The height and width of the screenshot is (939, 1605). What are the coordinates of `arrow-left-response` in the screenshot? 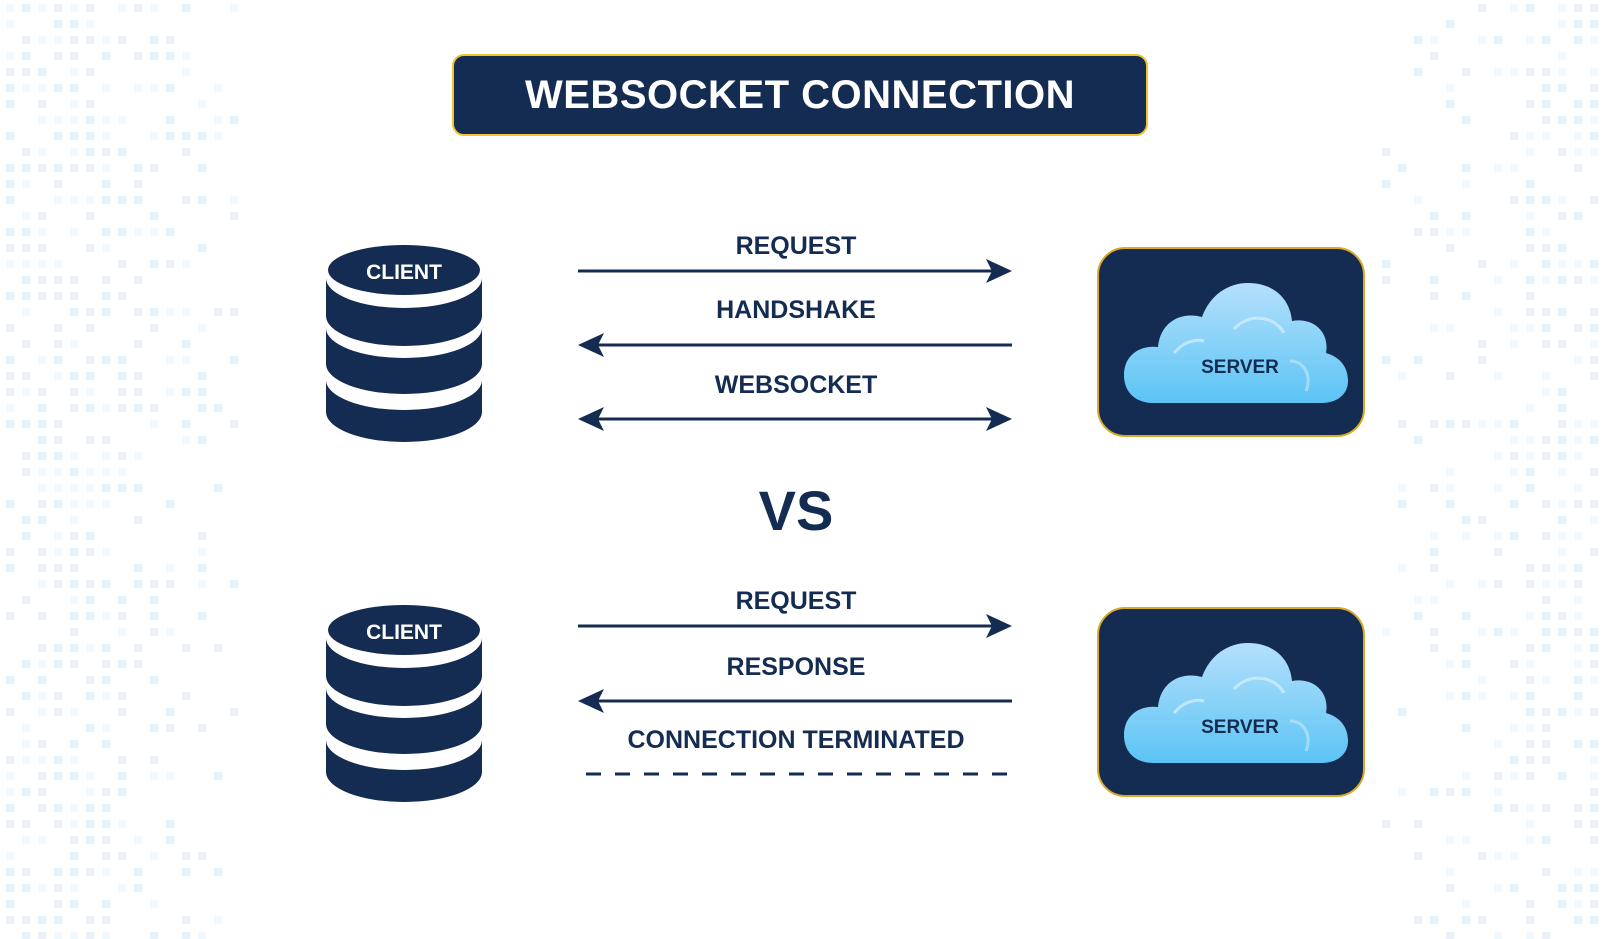 It's located at (795, 701).